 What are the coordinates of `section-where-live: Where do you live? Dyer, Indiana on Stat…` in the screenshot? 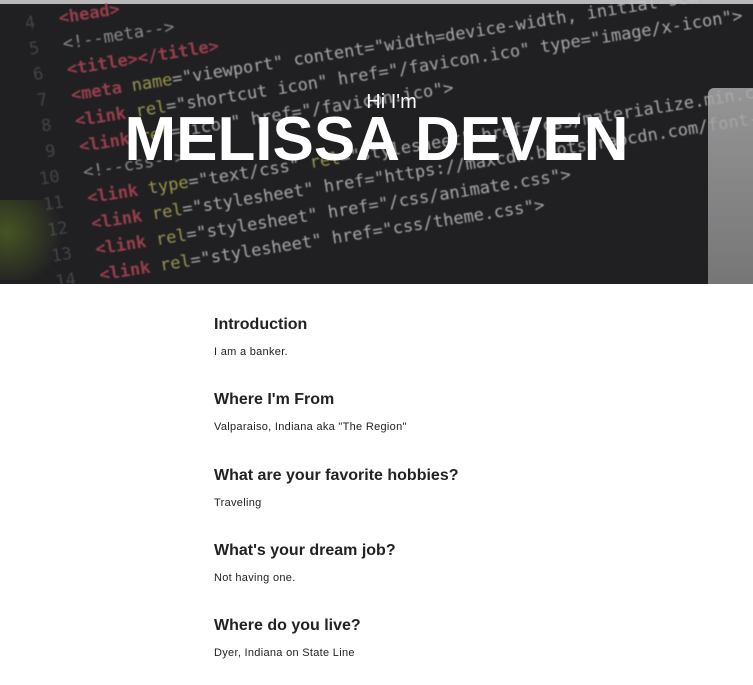 It's located at (424, 638).